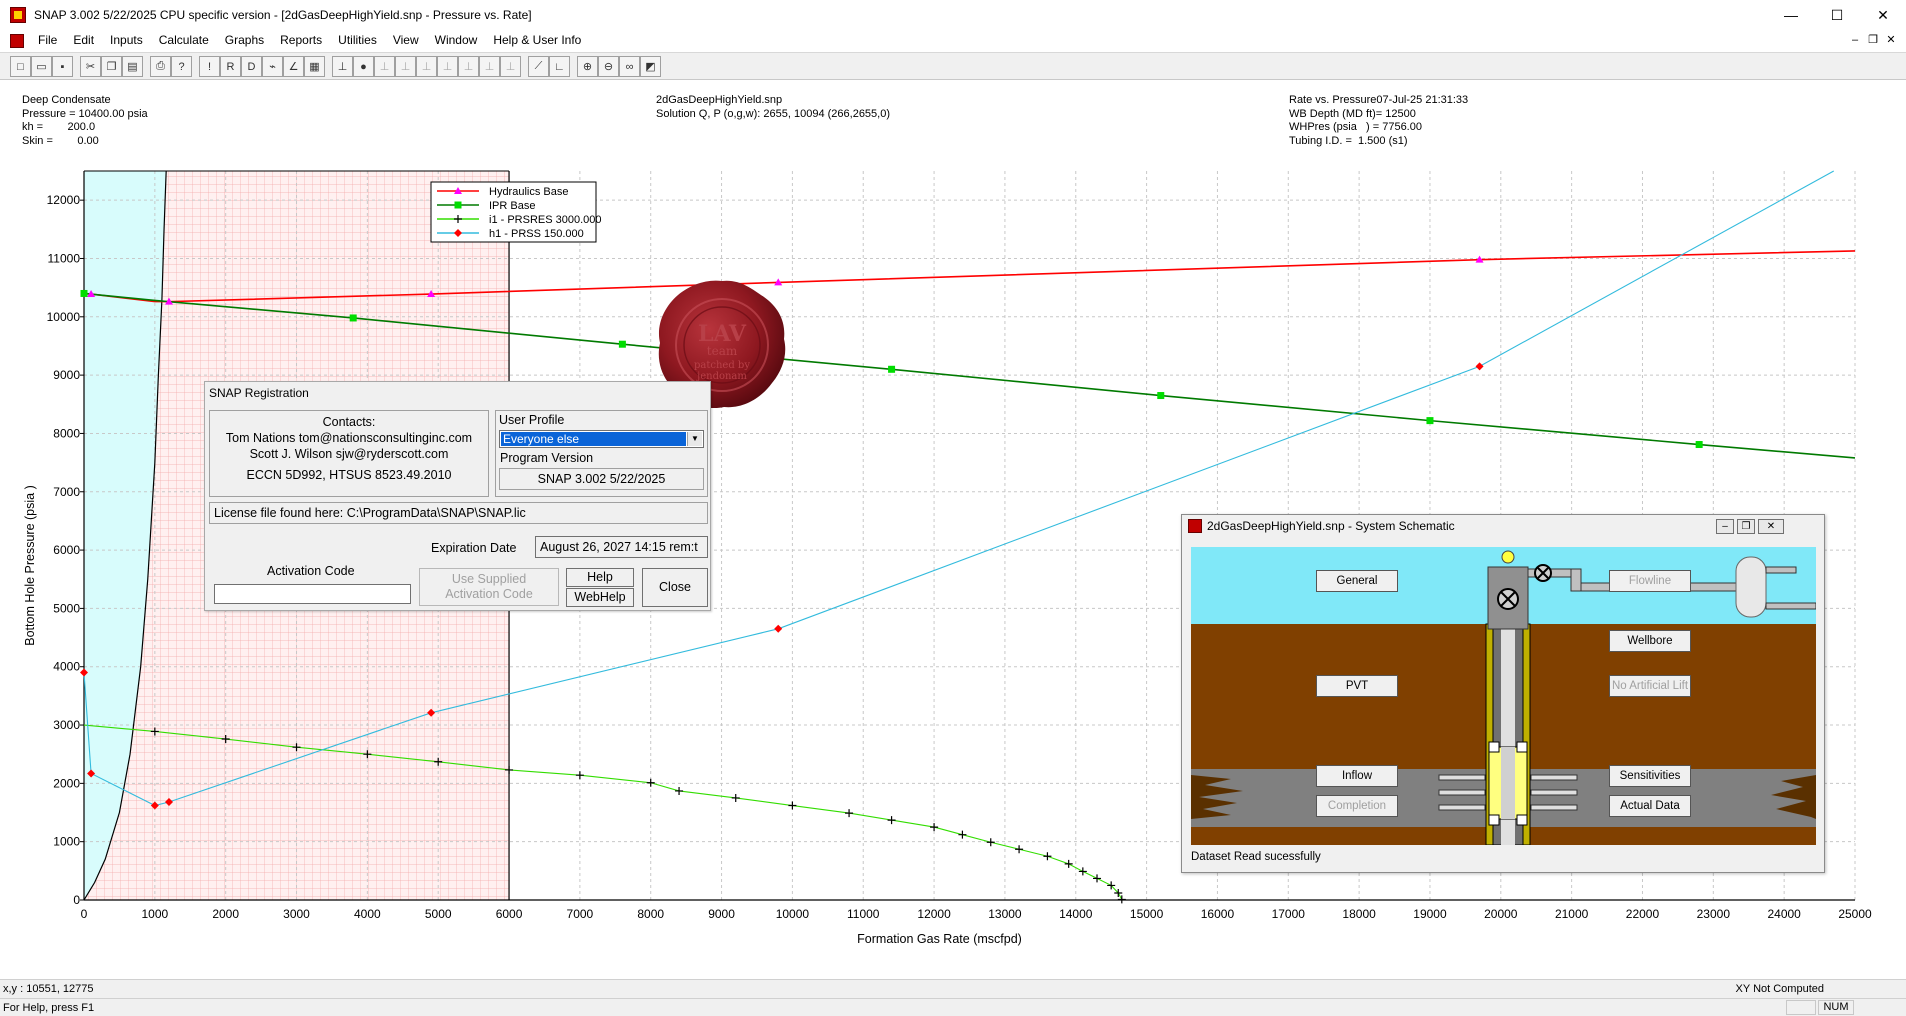 The width and height of the screenshot is (1906, 1016). Describe the element at coordinates (367, 914) in the screenshot. I see `x-tick-label: 4000` at that location.